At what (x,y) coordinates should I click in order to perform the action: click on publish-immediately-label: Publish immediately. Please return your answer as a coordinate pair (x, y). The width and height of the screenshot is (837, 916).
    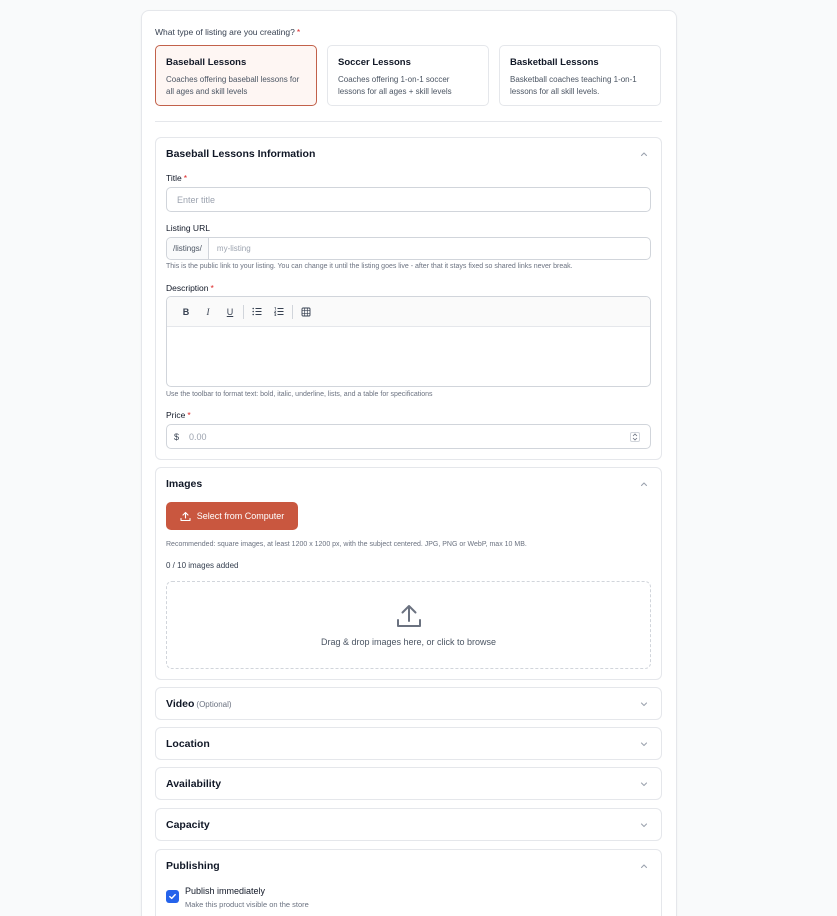
    Looking at the image, I should click on (225, 891).